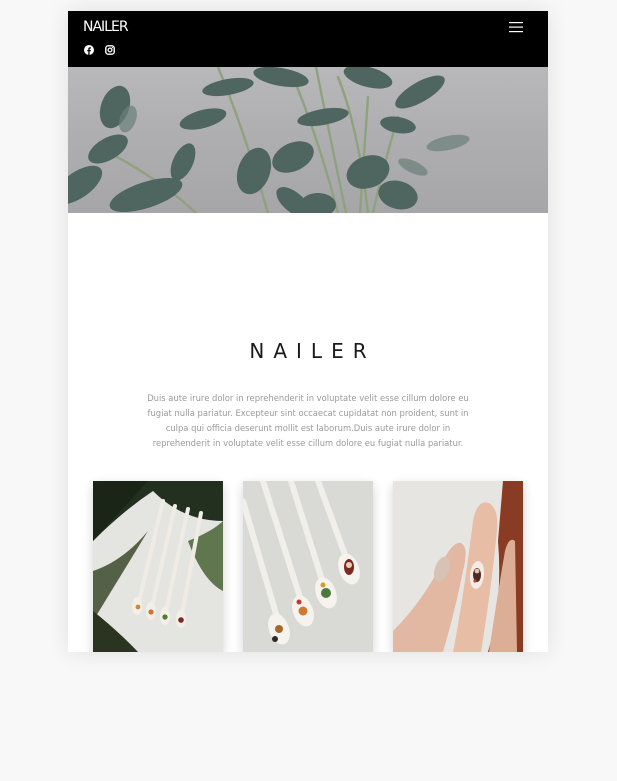  I want to click on hamburger-menu-icon, so click(516, 27).